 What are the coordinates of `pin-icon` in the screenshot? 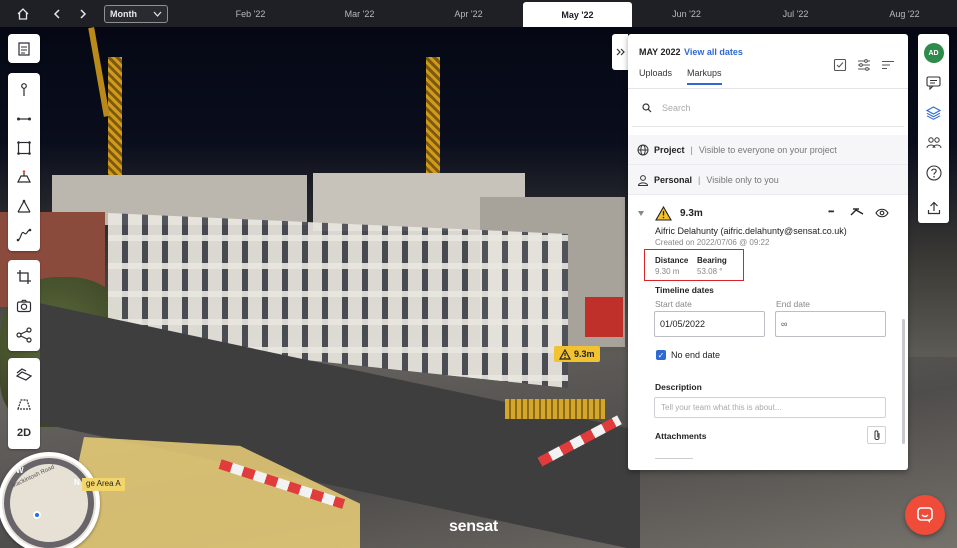 It's located at (24, 89).